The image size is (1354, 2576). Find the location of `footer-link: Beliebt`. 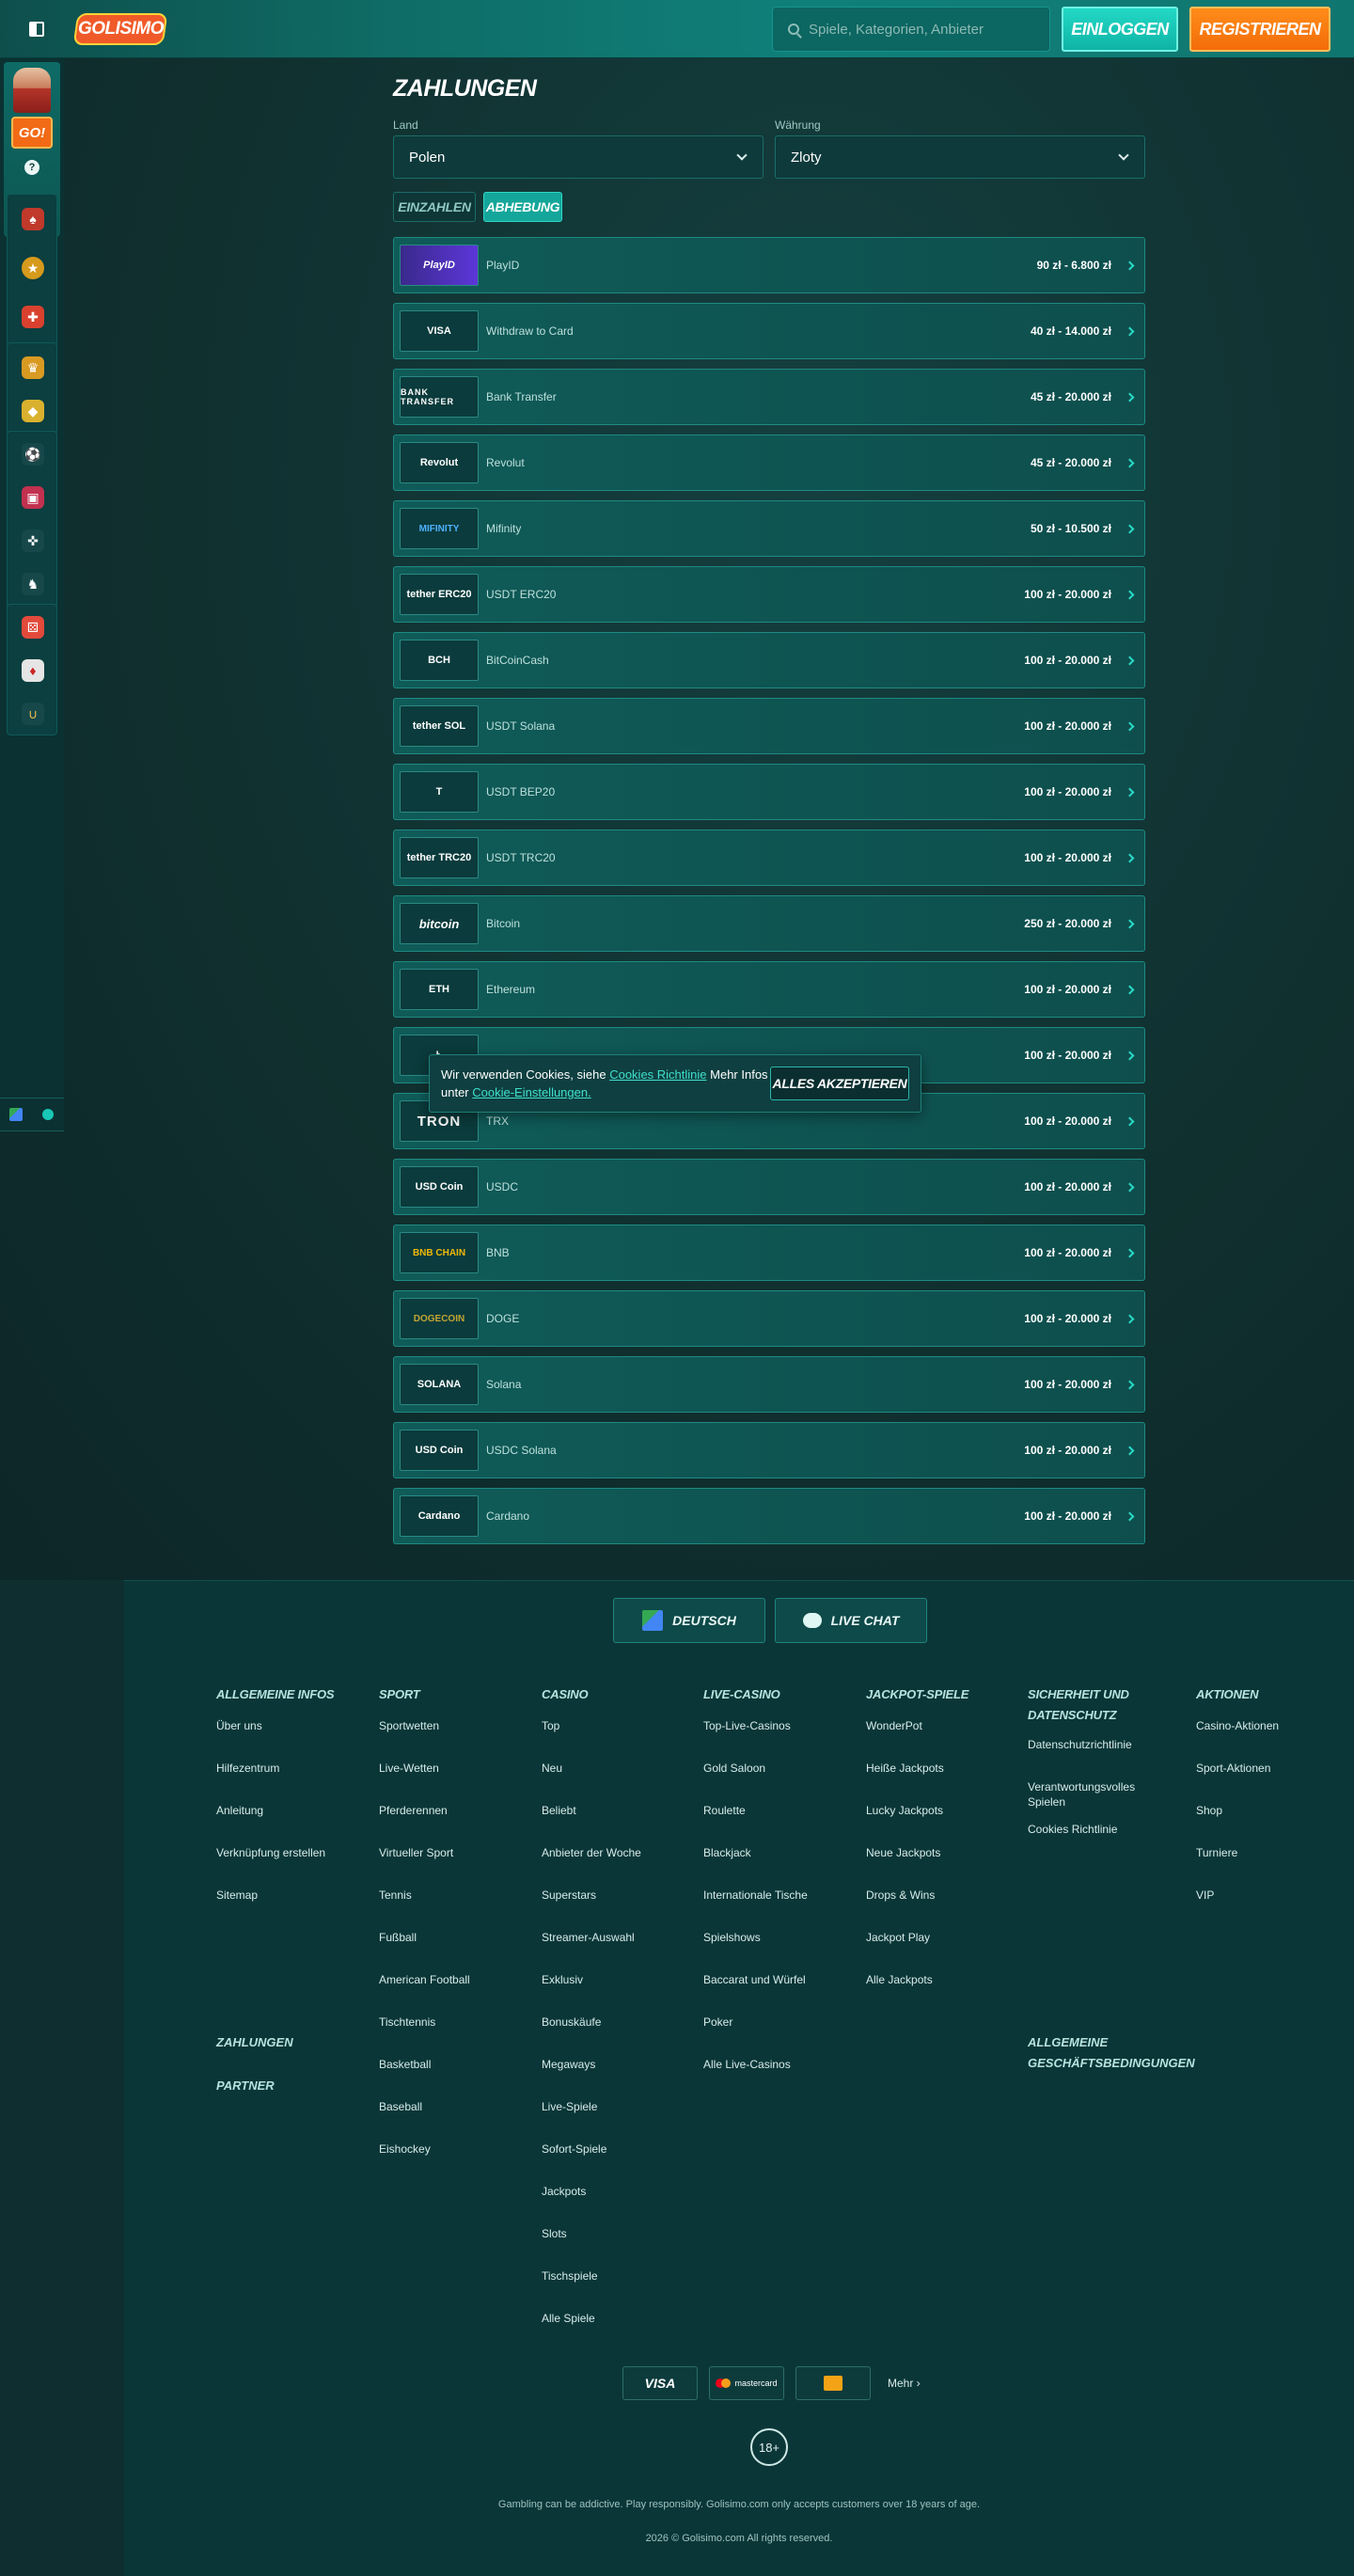

footer-link: Beliebt is located at coordinates (617, 1824).